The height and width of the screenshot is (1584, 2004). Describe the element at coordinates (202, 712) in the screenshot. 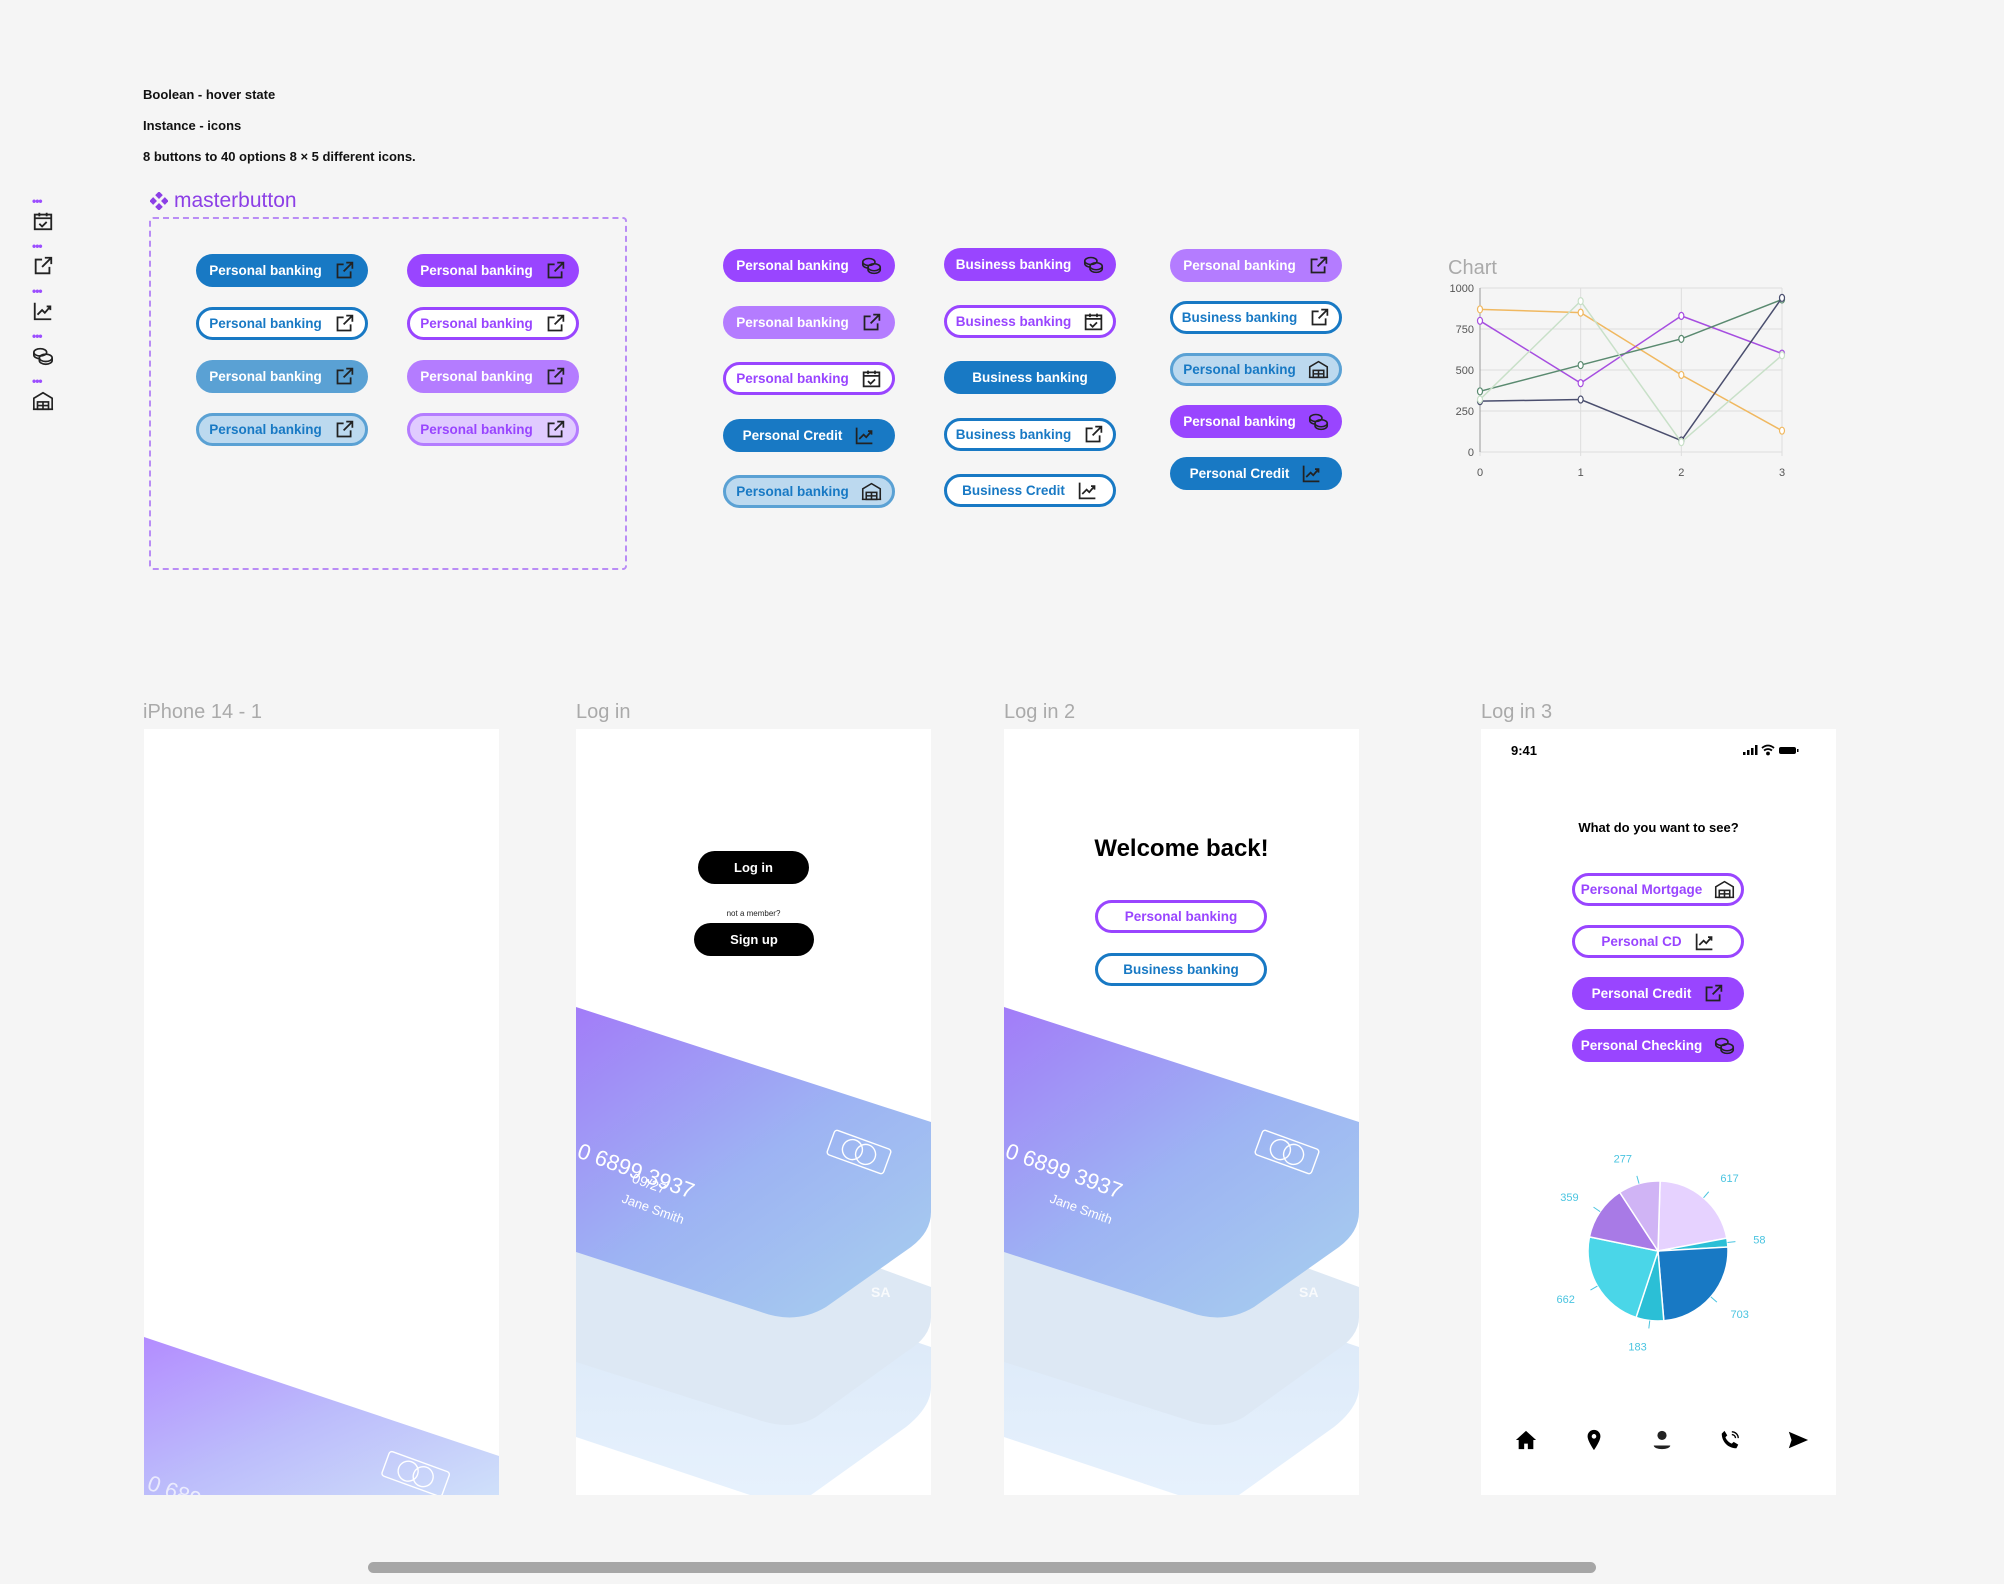

I see `frame-label-iphone14: iPhone 14 - 1` at that location.